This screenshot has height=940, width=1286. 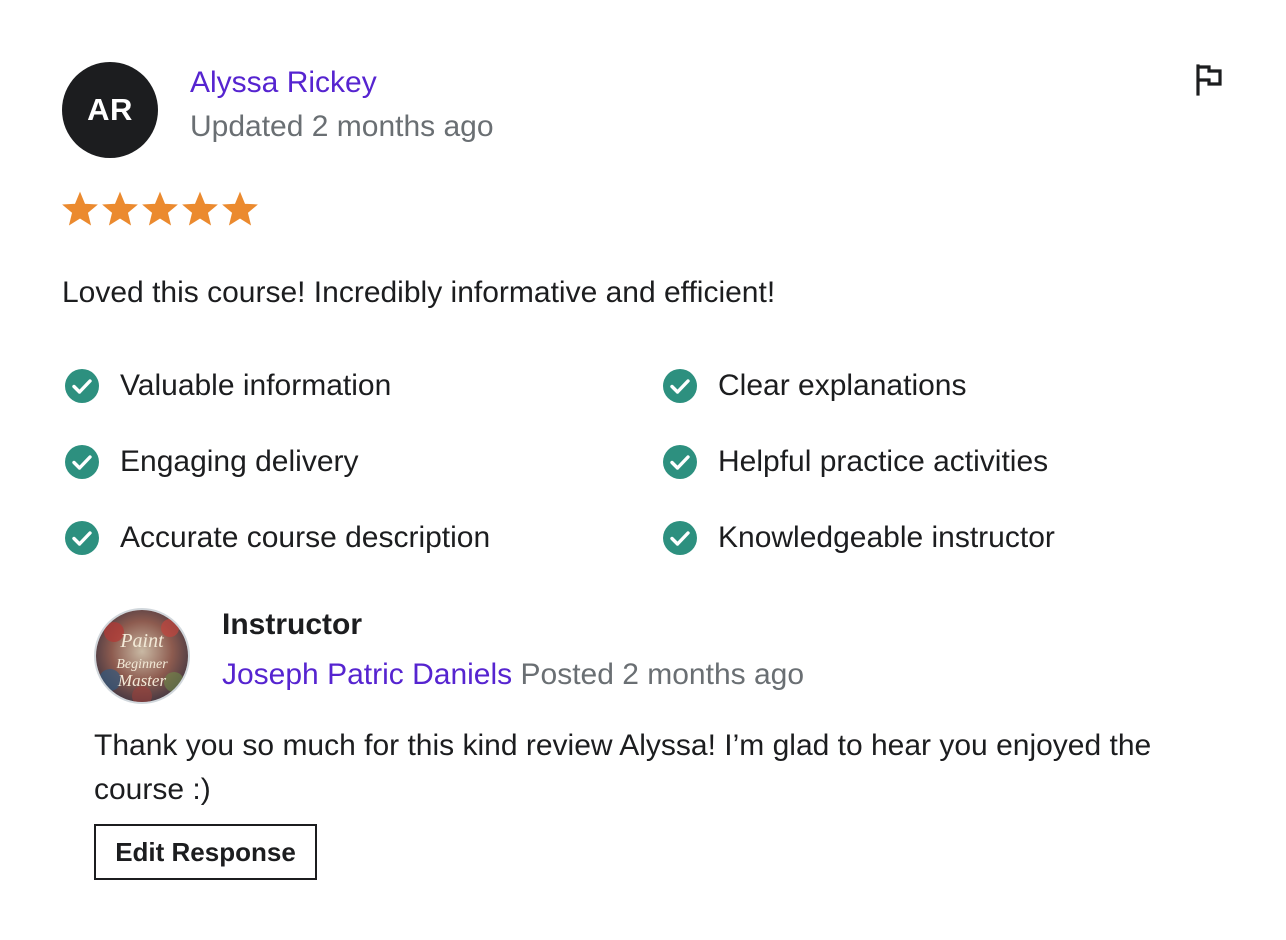 I want to click on attribute-accurate-course-description: Accurate course description, so click(x=277, y=538).